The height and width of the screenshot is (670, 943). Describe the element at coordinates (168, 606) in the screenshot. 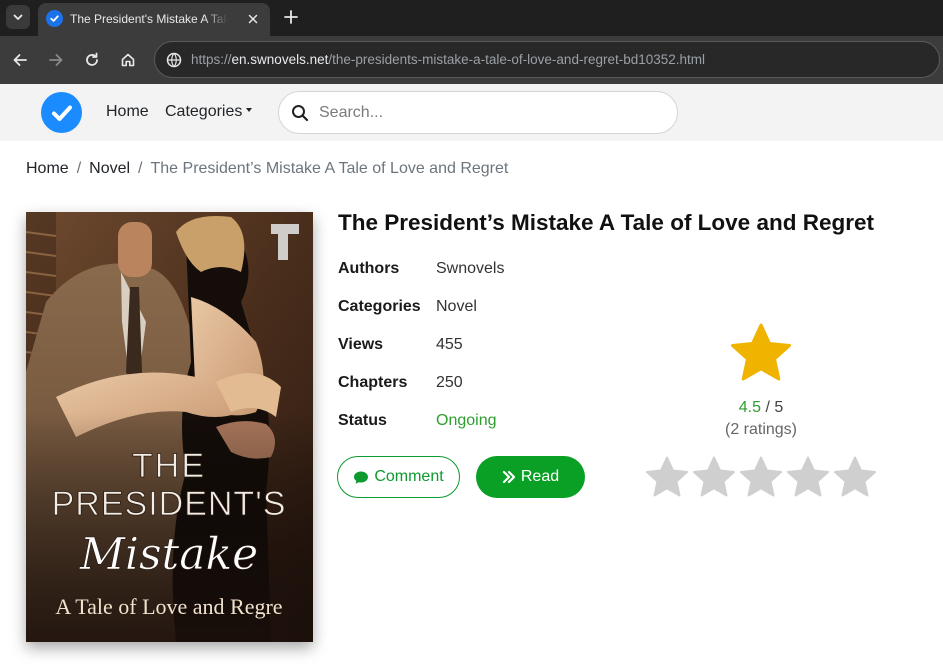

I see `cover-subtitle: A Tale of Love and Regre` at that location.